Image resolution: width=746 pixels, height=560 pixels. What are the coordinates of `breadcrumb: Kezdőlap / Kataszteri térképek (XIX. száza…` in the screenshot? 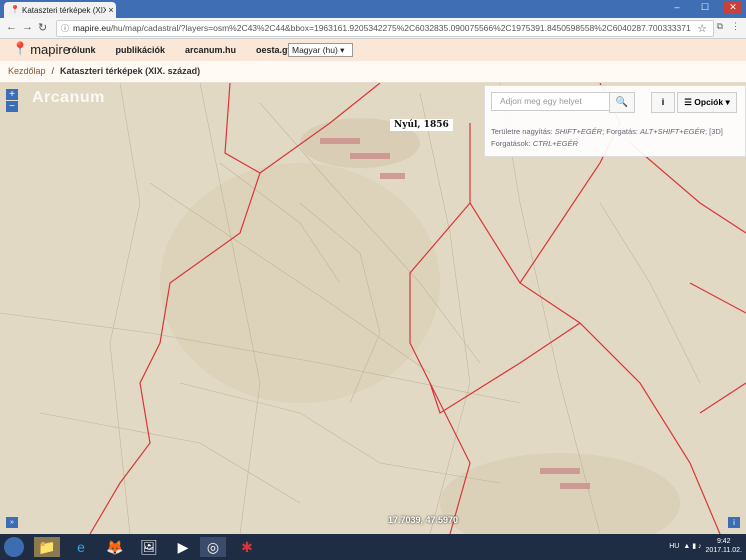 It's located at (373, 72).